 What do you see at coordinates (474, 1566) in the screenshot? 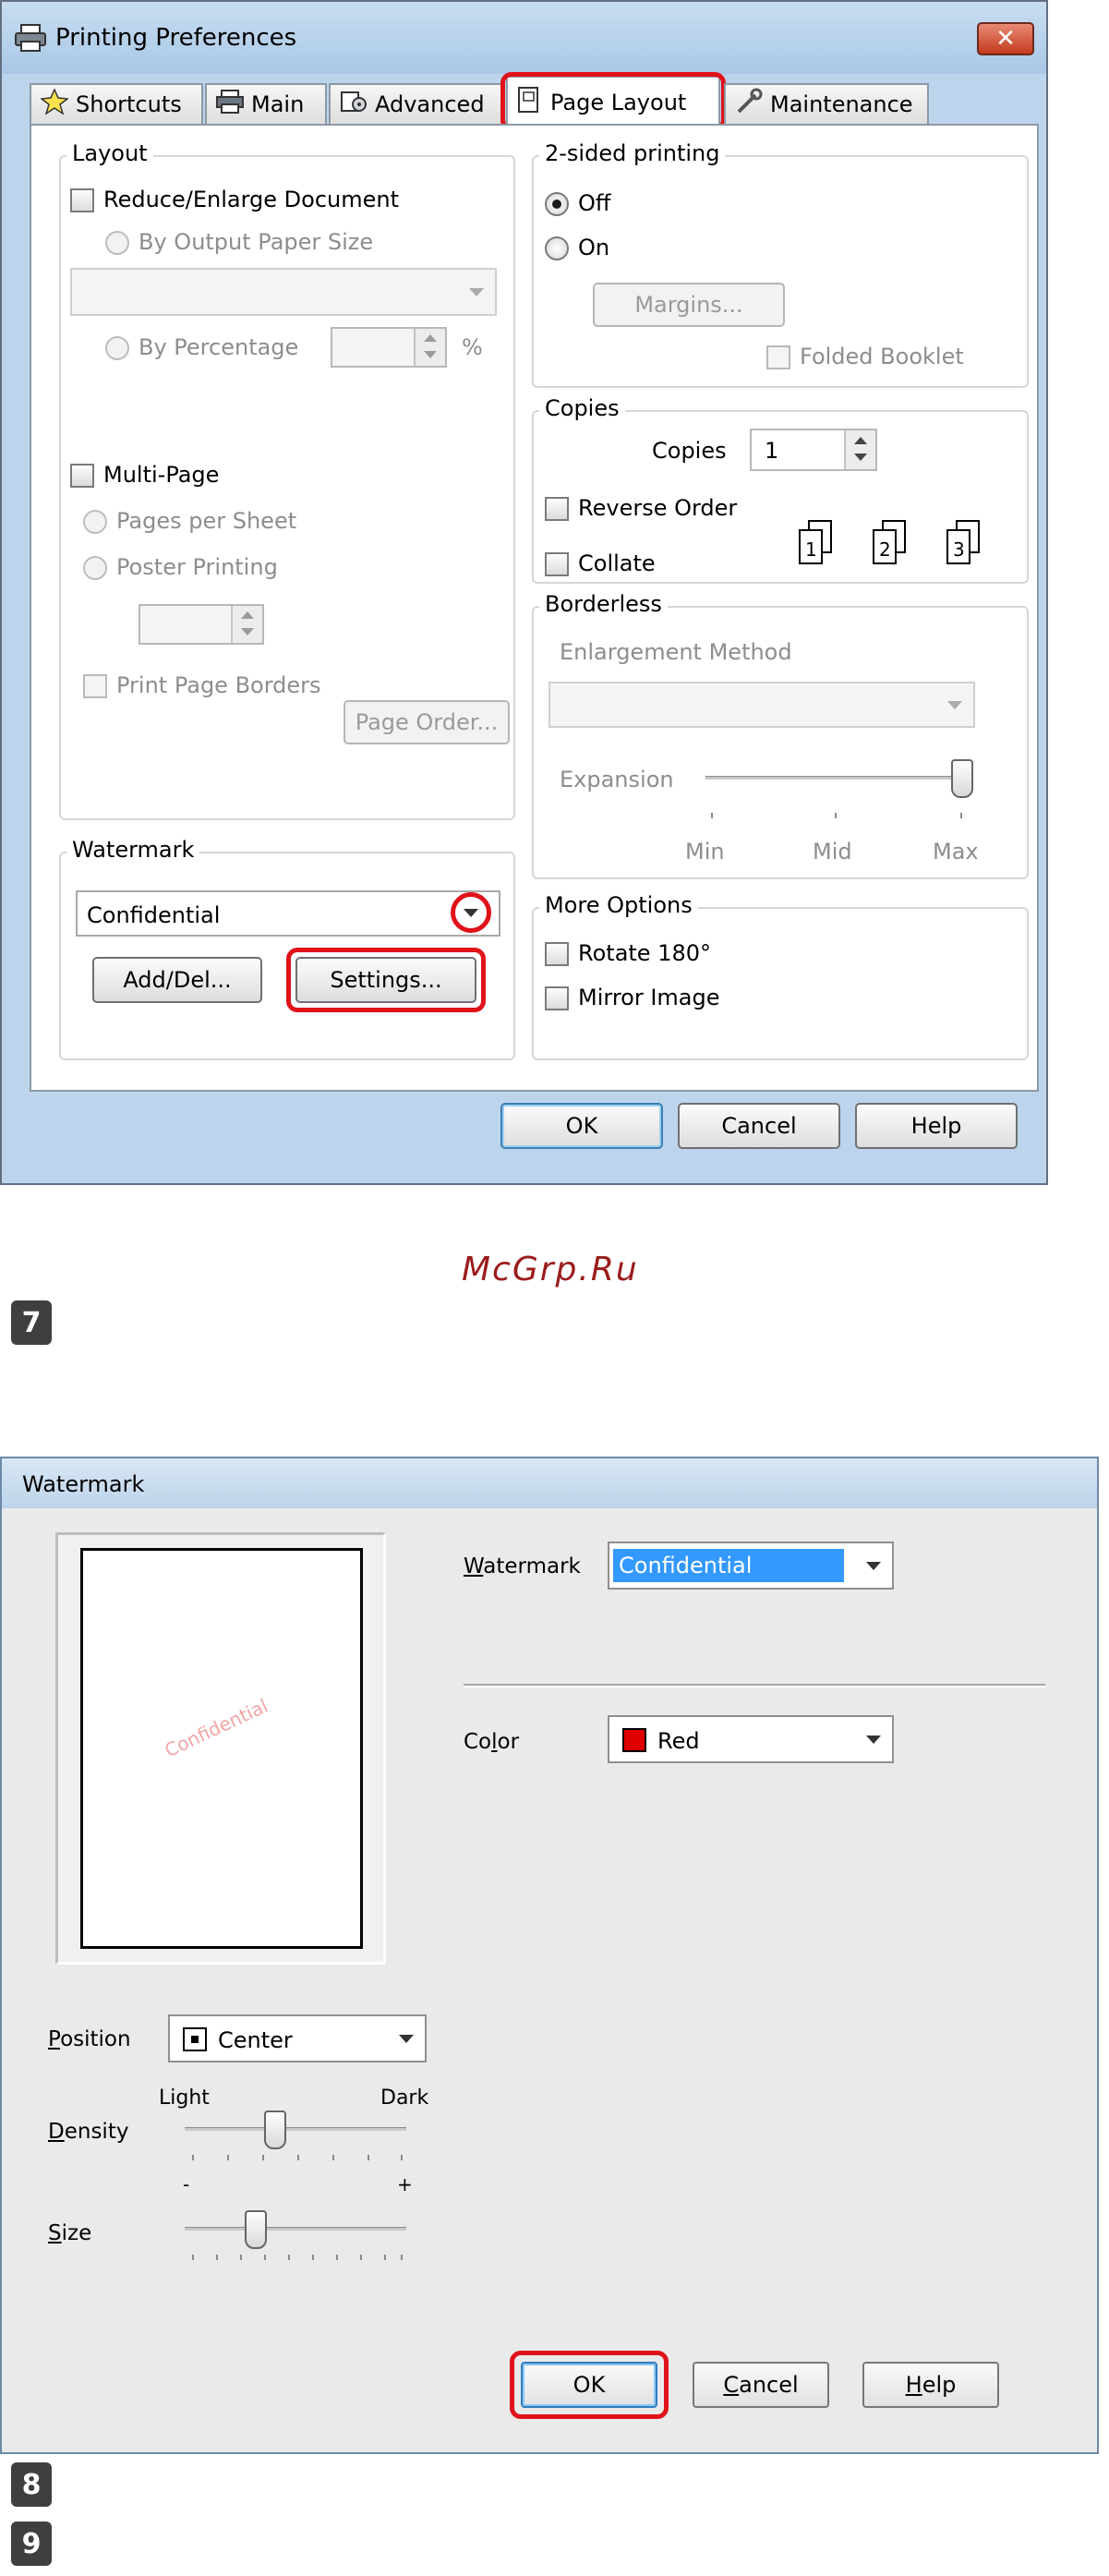
I see `mnemonic: W` at bounding box center [474, 1566].